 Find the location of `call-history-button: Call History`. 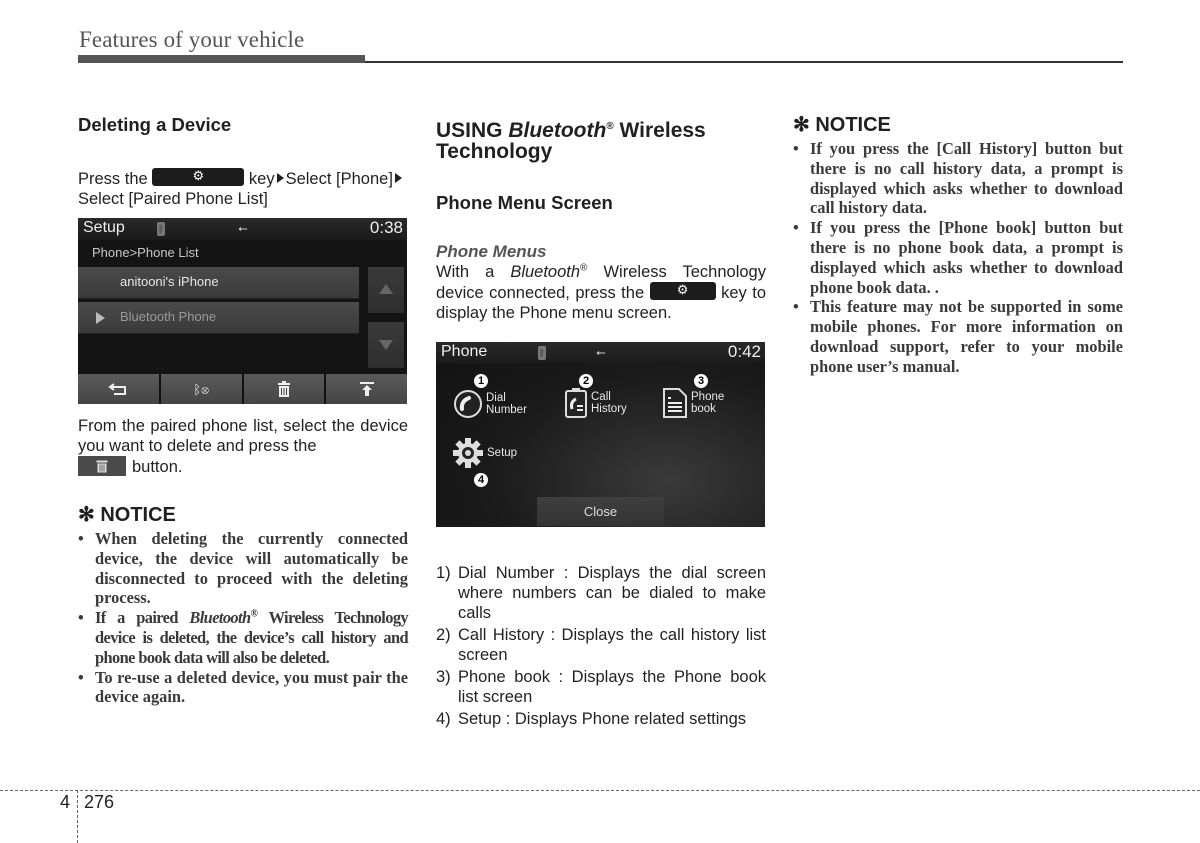

call-history-button: Call History is located at coordinates (595, 403).